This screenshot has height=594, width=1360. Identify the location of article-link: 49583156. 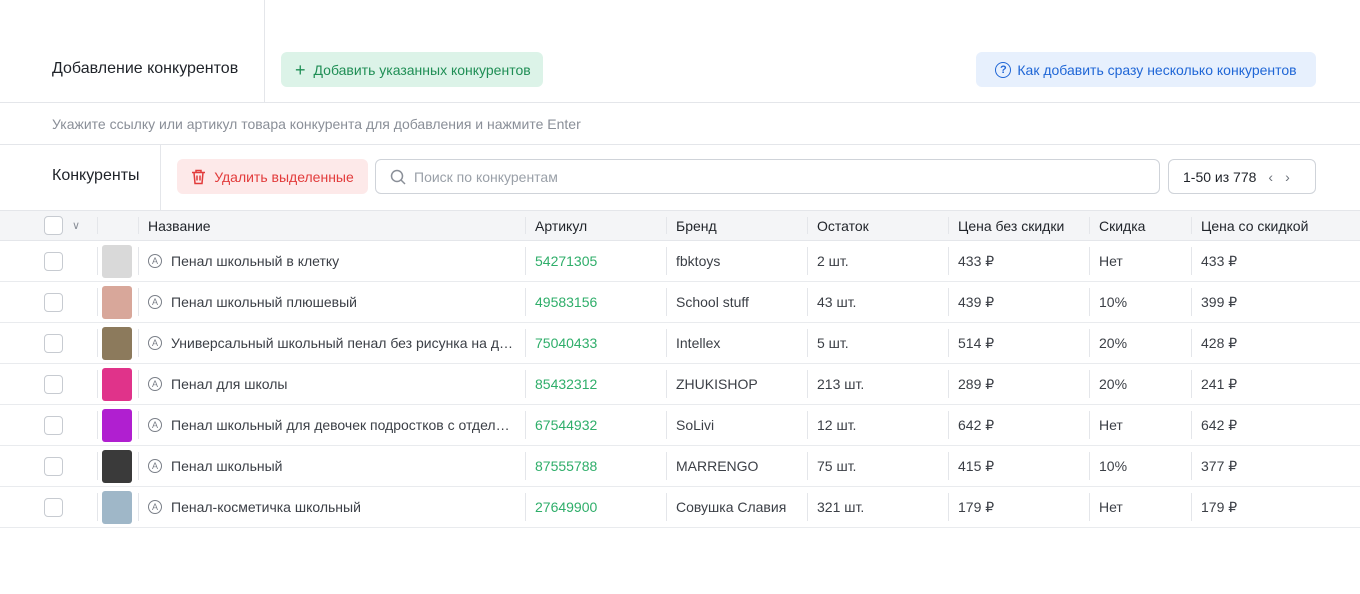
(566, 302).